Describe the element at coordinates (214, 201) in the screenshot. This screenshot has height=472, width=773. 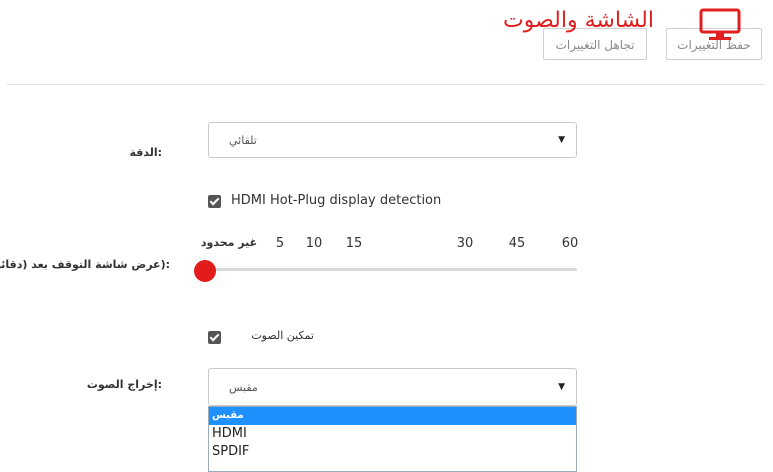
I see `hdmi-detection-checkbox` at that location.